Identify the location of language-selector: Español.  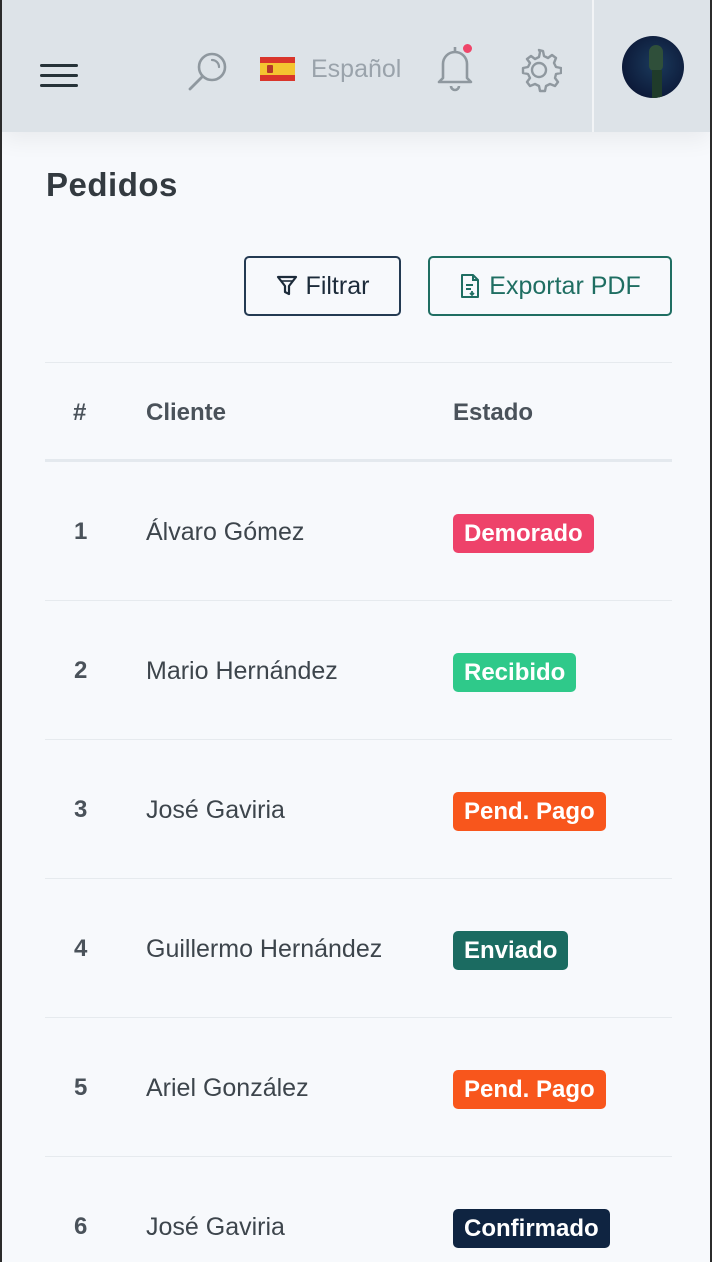
(330, 69).